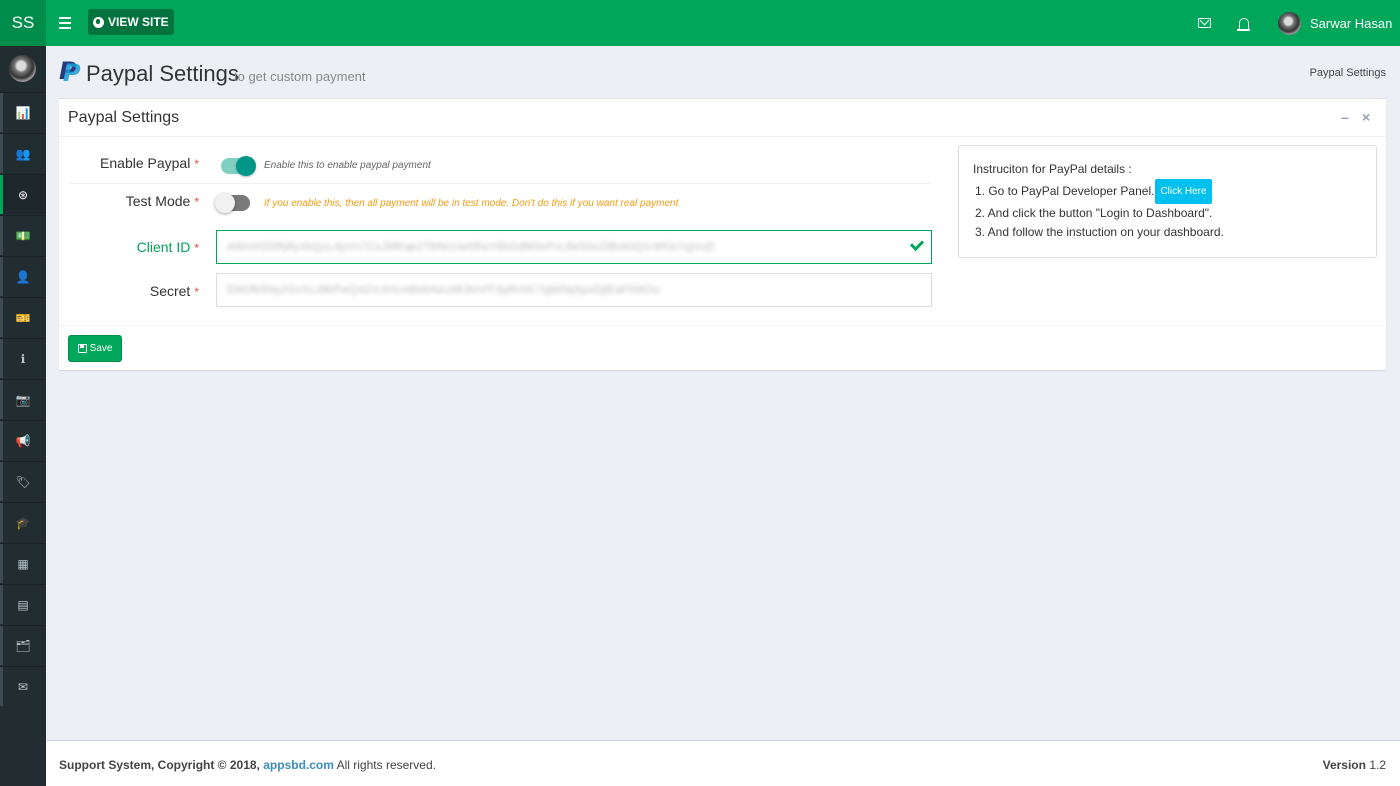 Image resolution: width=1400 pixels, height=786 pixels. Describe the element at coordinates (722, 343) in the screenshot. I see `box-footer: Save` at that location.